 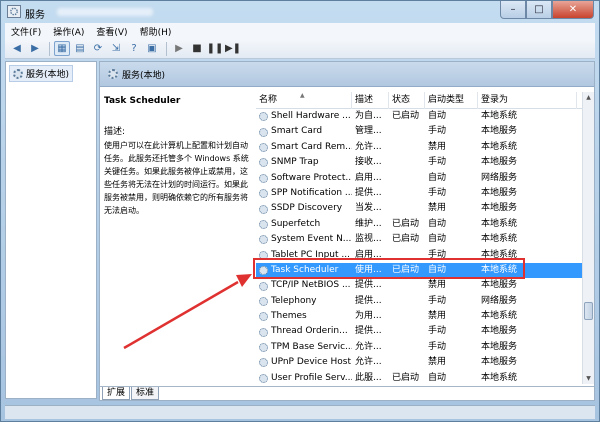 What do you see at coordinates (499, 177) in the screenshot?
I see `service-logon-cell: 网络服务` at bounding box center [499, 177].